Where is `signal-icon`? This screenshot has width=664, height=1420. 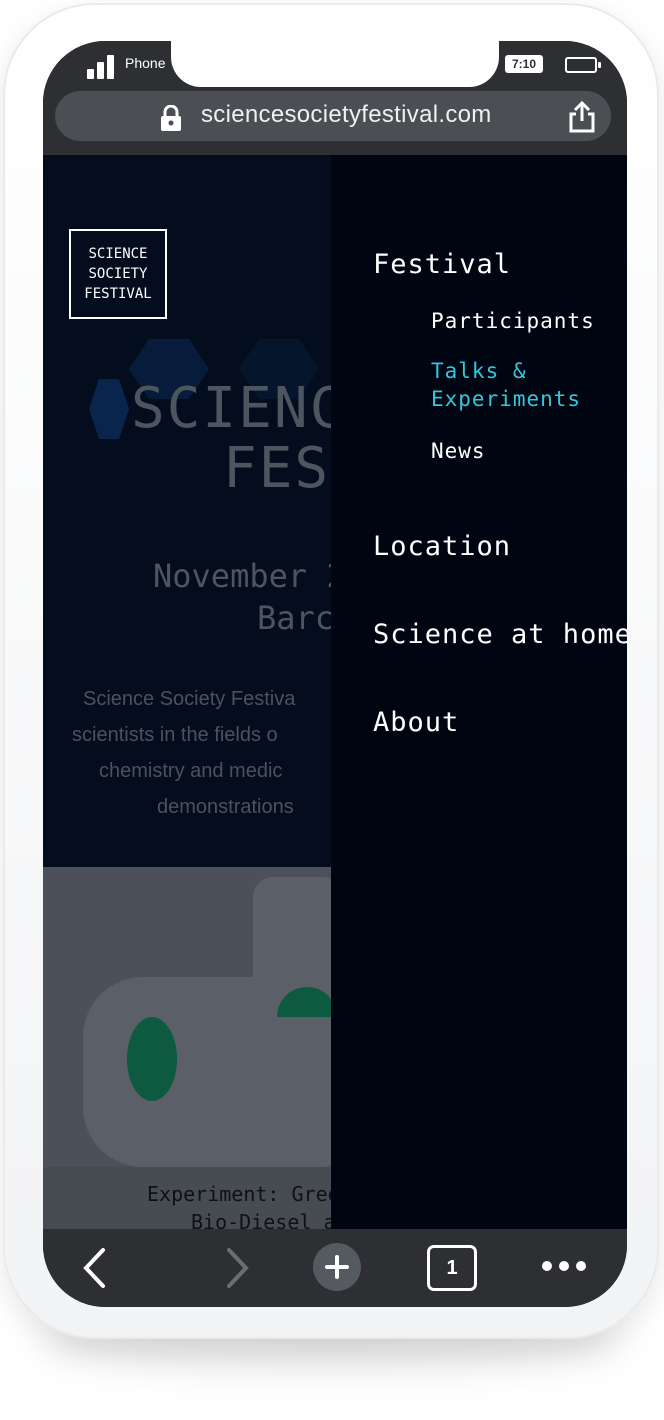 signal-icon is located at coordinates (102, 67).